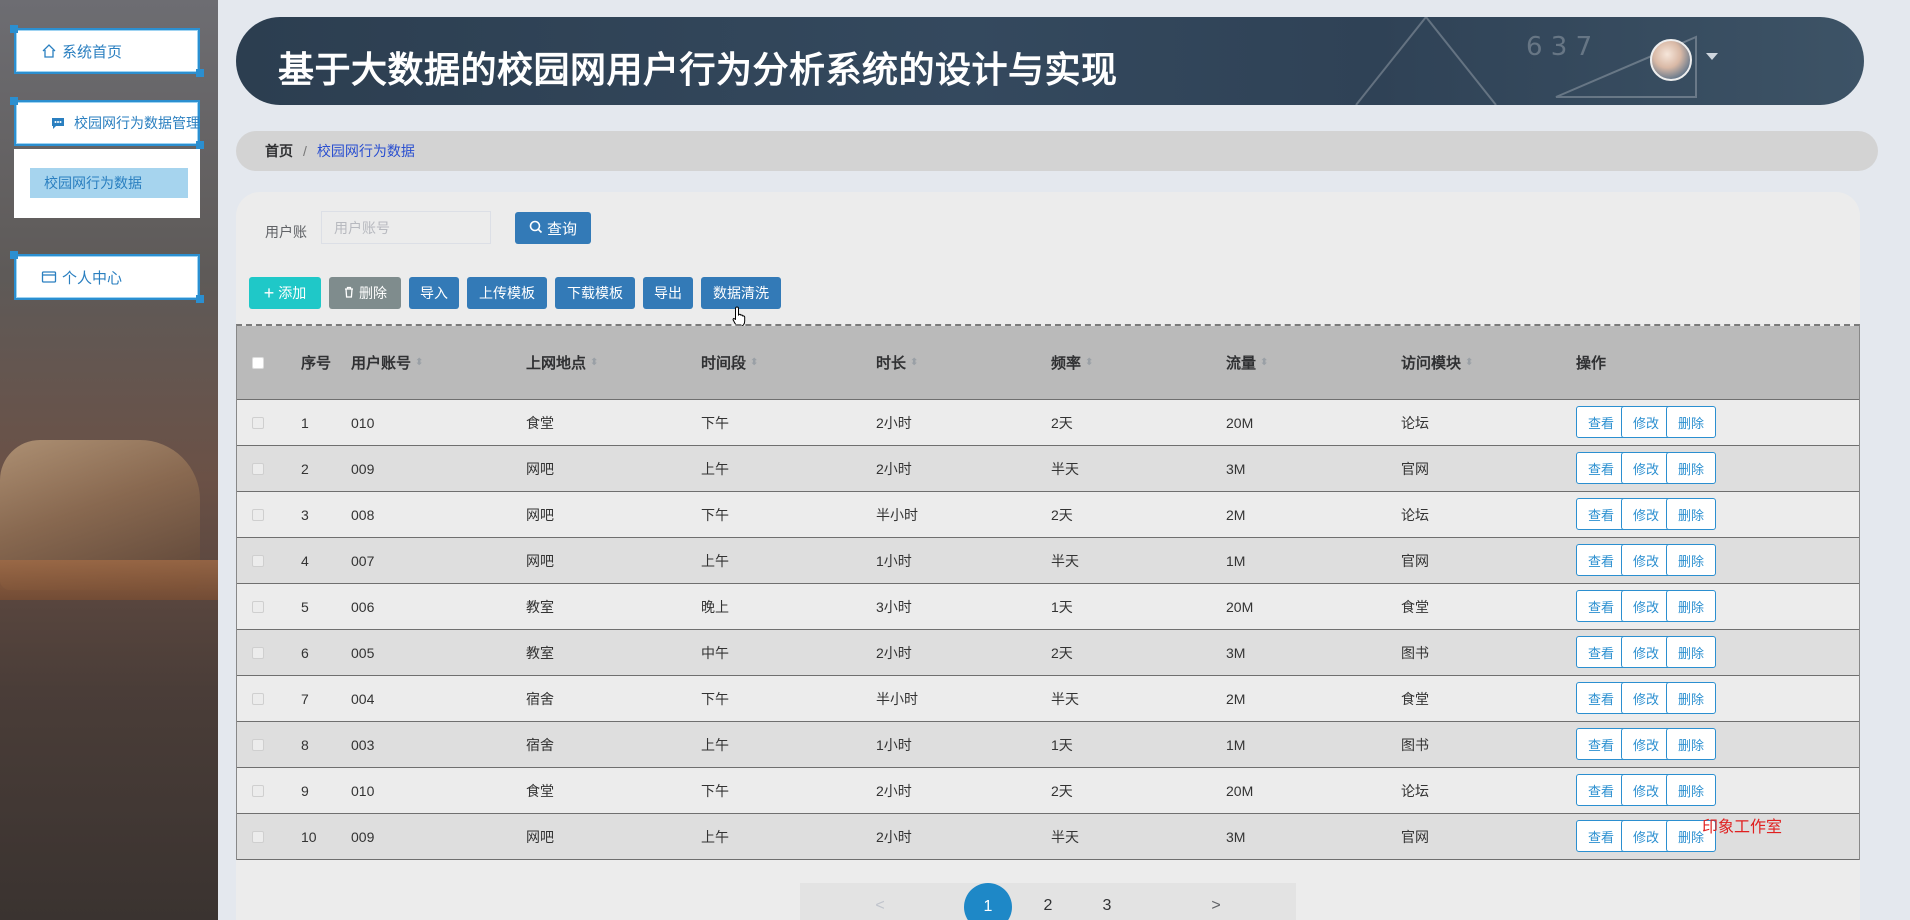 The image size is (1910, 920). What do you see at coordinates (363, 836) in the screenshot?
I see `cell-account: 009` at bounding box center [363, 836].